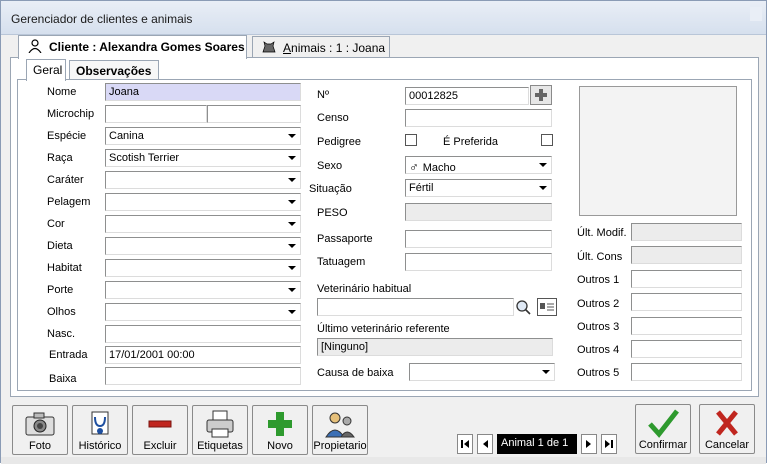 This screenshot has width=767, height=464. I want to click on confirmar-button: Confirmar, so click(663, 429).